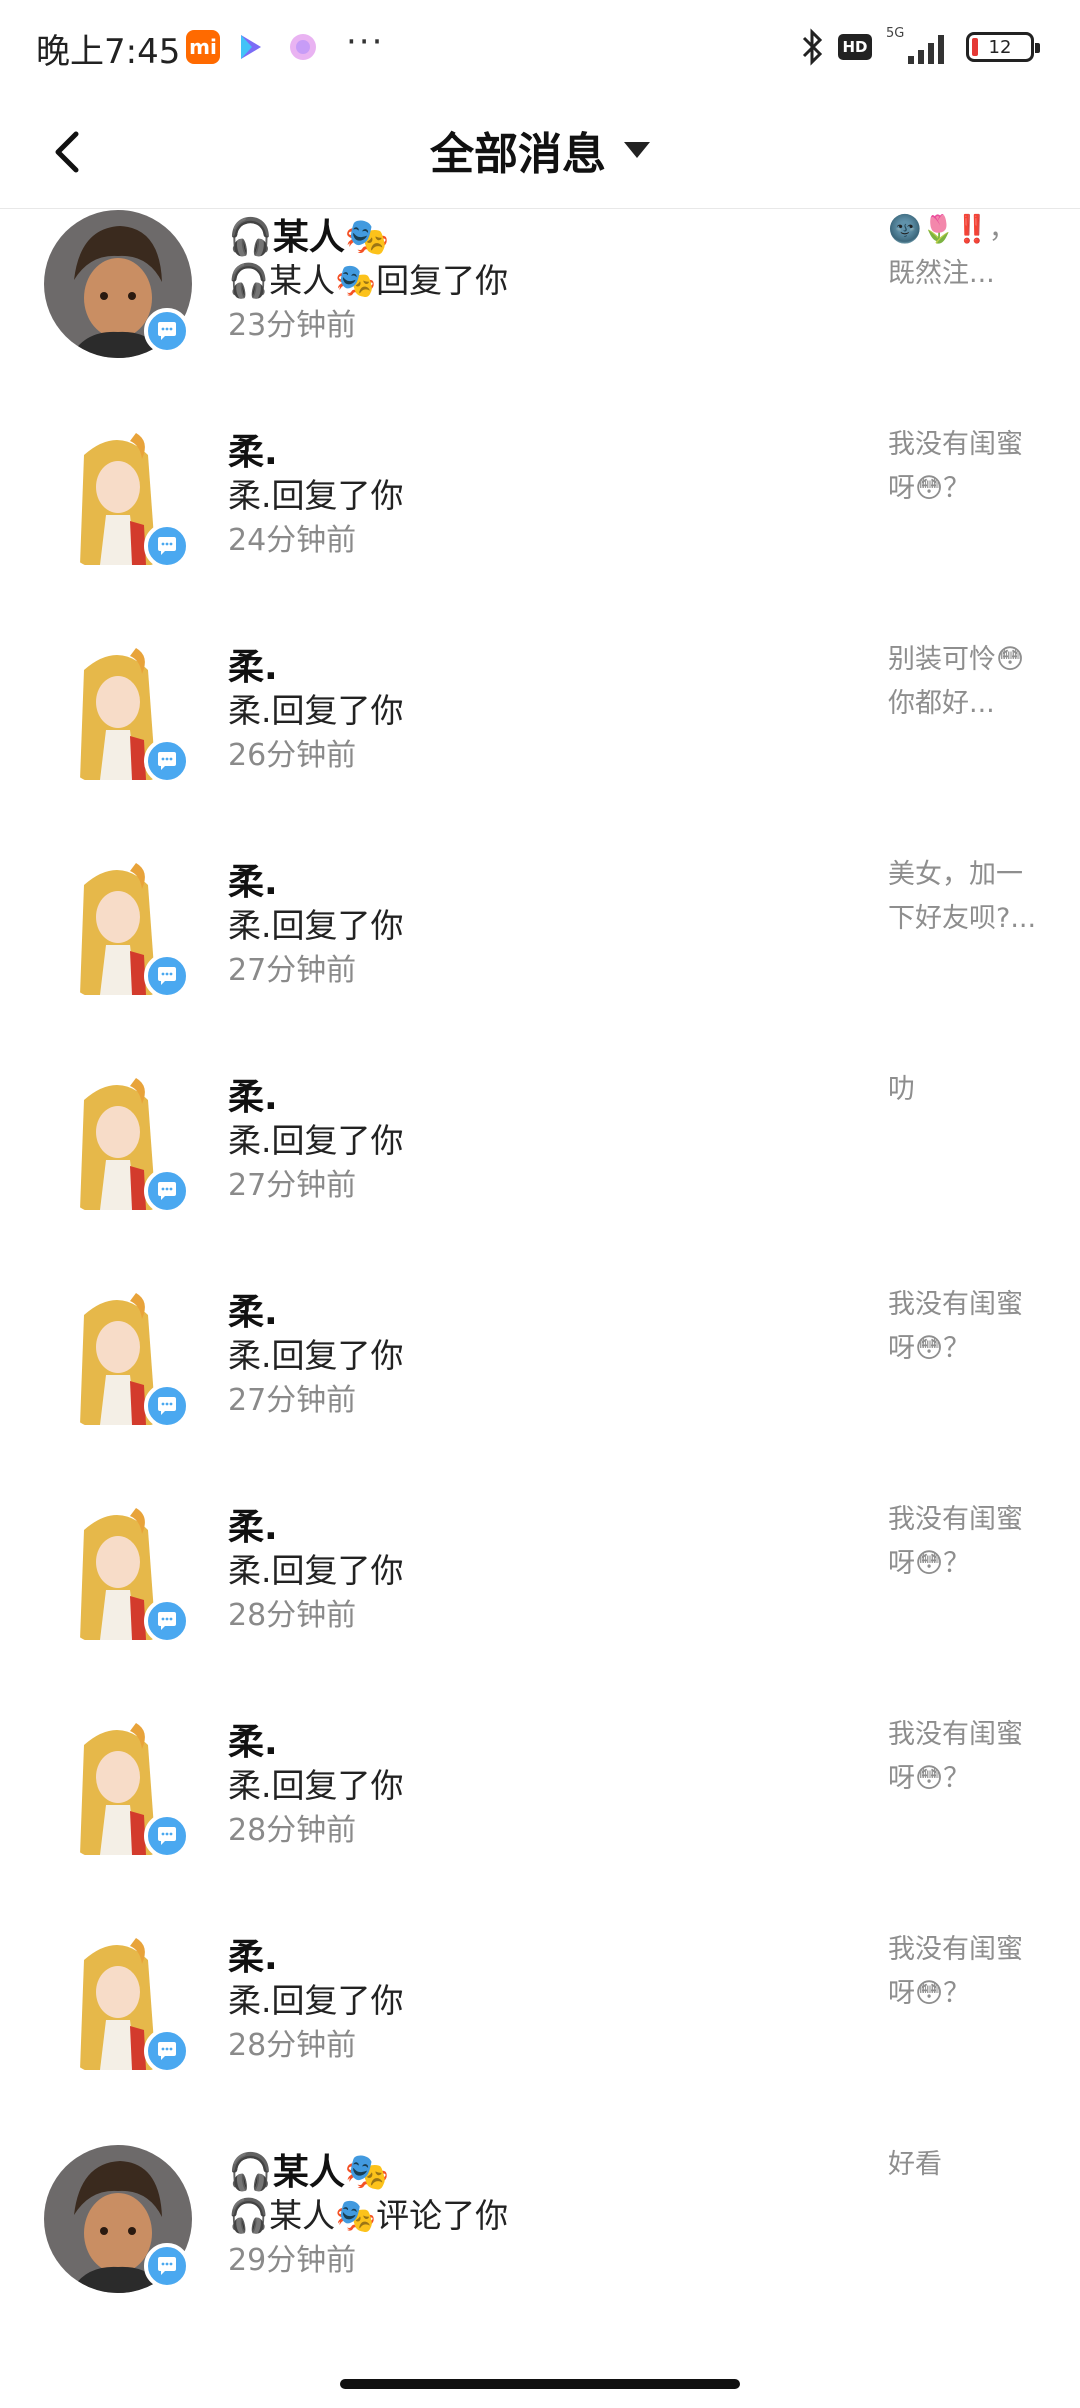 This screenshot has height=2408, width=1080. Describe the element at coordinates (365, 42) in the screenshot. I see `more-notifications-icon: ···` at that location.